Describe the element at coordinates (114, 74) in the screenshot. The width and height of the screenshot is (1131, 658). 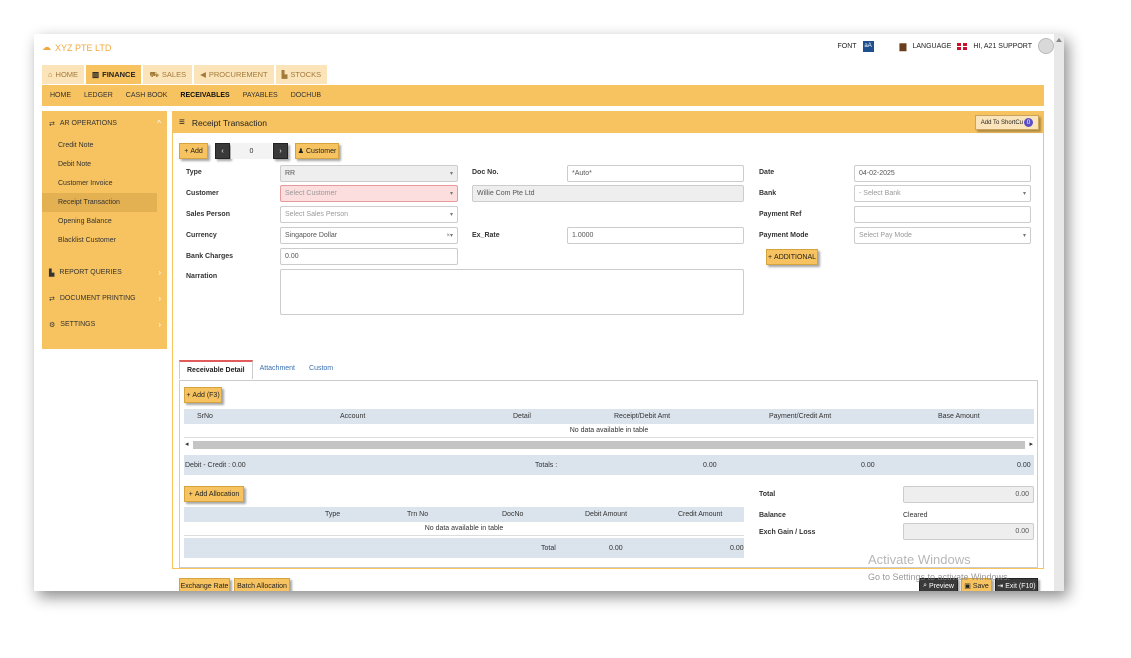
I see `tab-finance: ▥ FINANCE` at that location.